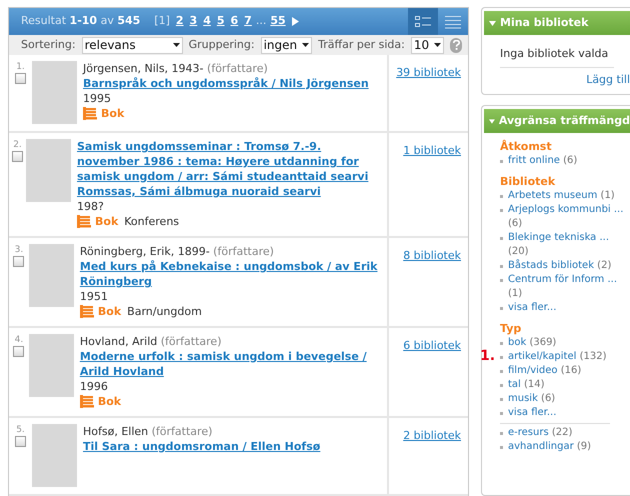  What do you see at coordinates (148, 431) in the screenshot?
I see `author-text: Hofsø, Ellen (författare)` at bounding box center [148, 431].